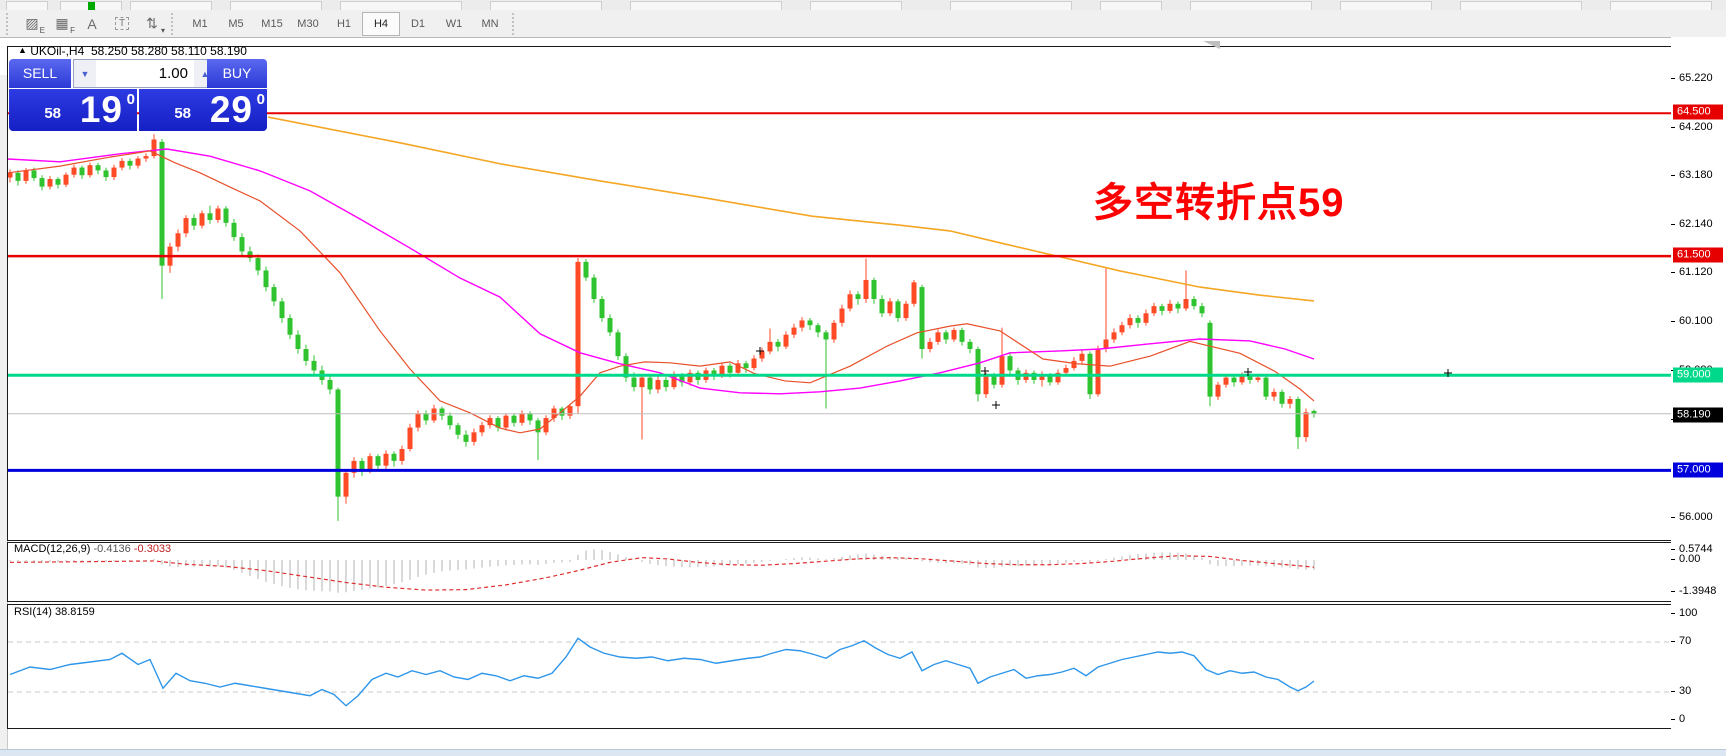 The height and width of the screenshot is (756, 1726). What do you see at coordinates (1690, 559) in the screenshot?
I see `macd-scale-label: 0.00` at bounding box center [1690, 559].